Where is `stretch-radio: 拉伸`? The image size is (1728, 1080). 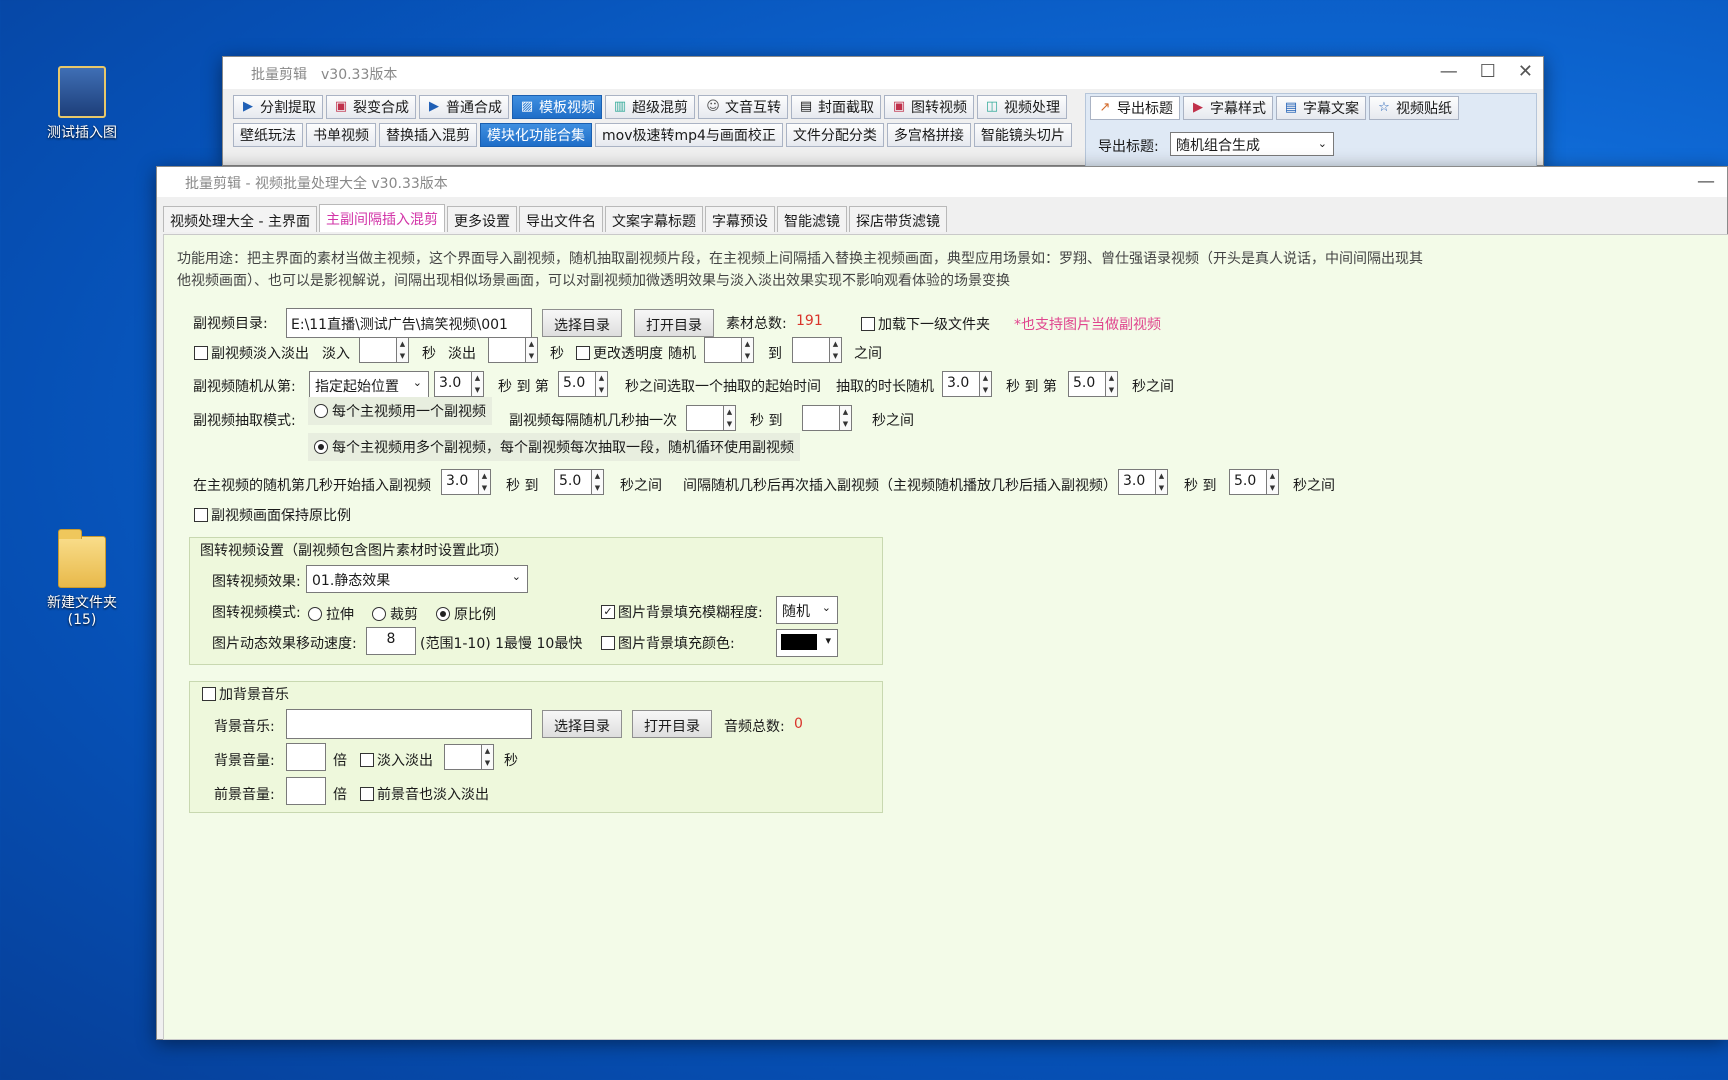
stretch-radio: 拉伸 is located at coordinates (331, 614).